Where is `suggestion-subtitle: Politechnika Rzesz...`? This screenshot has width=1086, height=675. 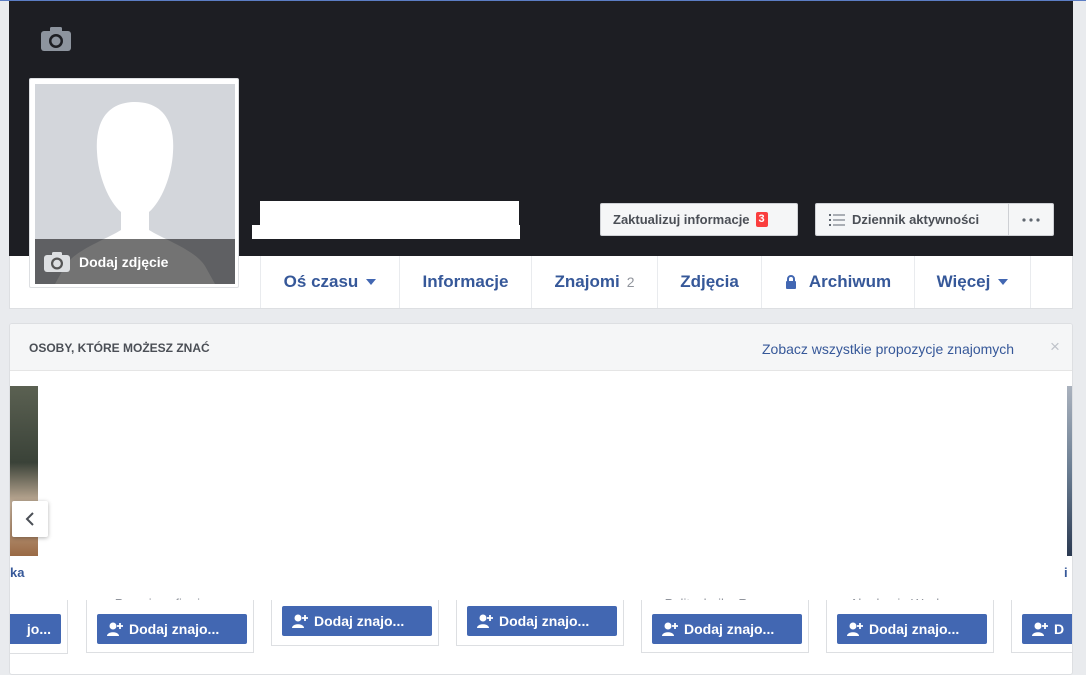
suggestion-subtitle: Politechnika Rzesz... is located at coordinates (725, 598).